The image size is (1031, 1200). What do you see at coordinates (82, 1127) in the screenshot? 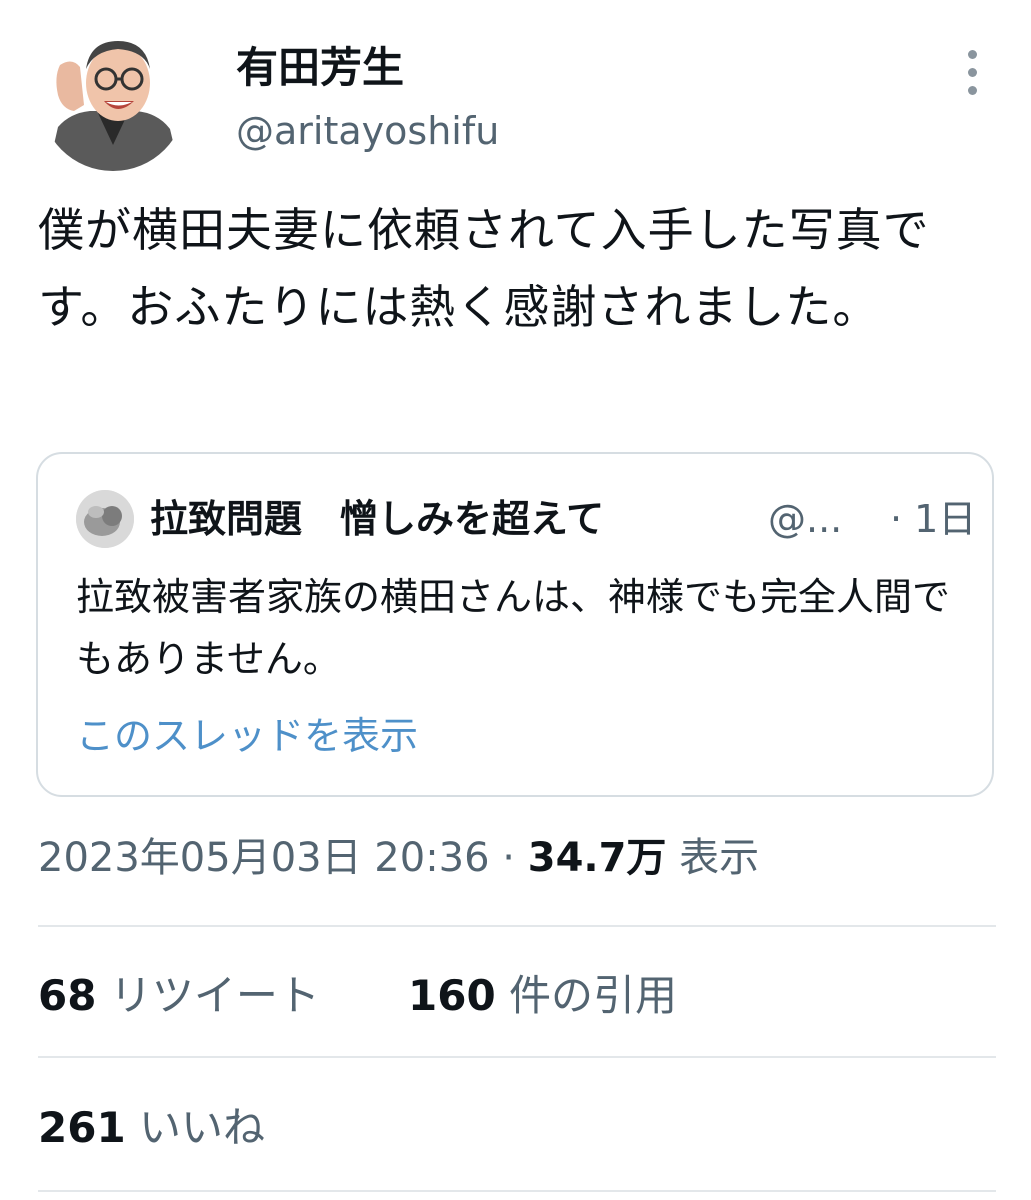
I see `likes-count: 261` at bounding box center [82, 1127].